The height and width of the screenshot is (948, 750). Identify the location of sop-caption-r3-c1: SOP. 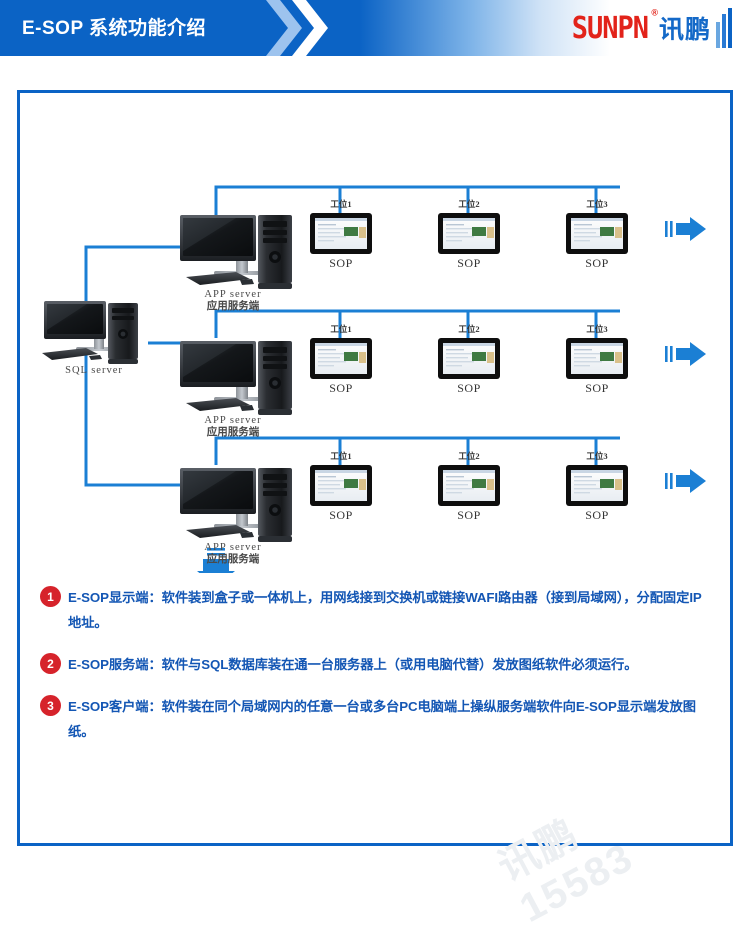
(341, 515).